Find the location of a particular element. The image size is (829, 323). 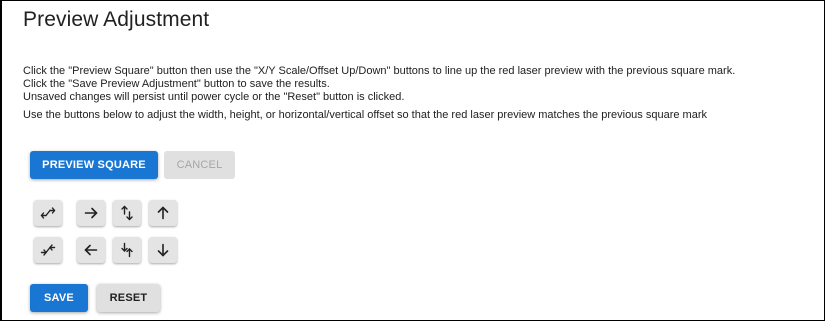

y-scale-down-icon is located at coordinates (127, 250).